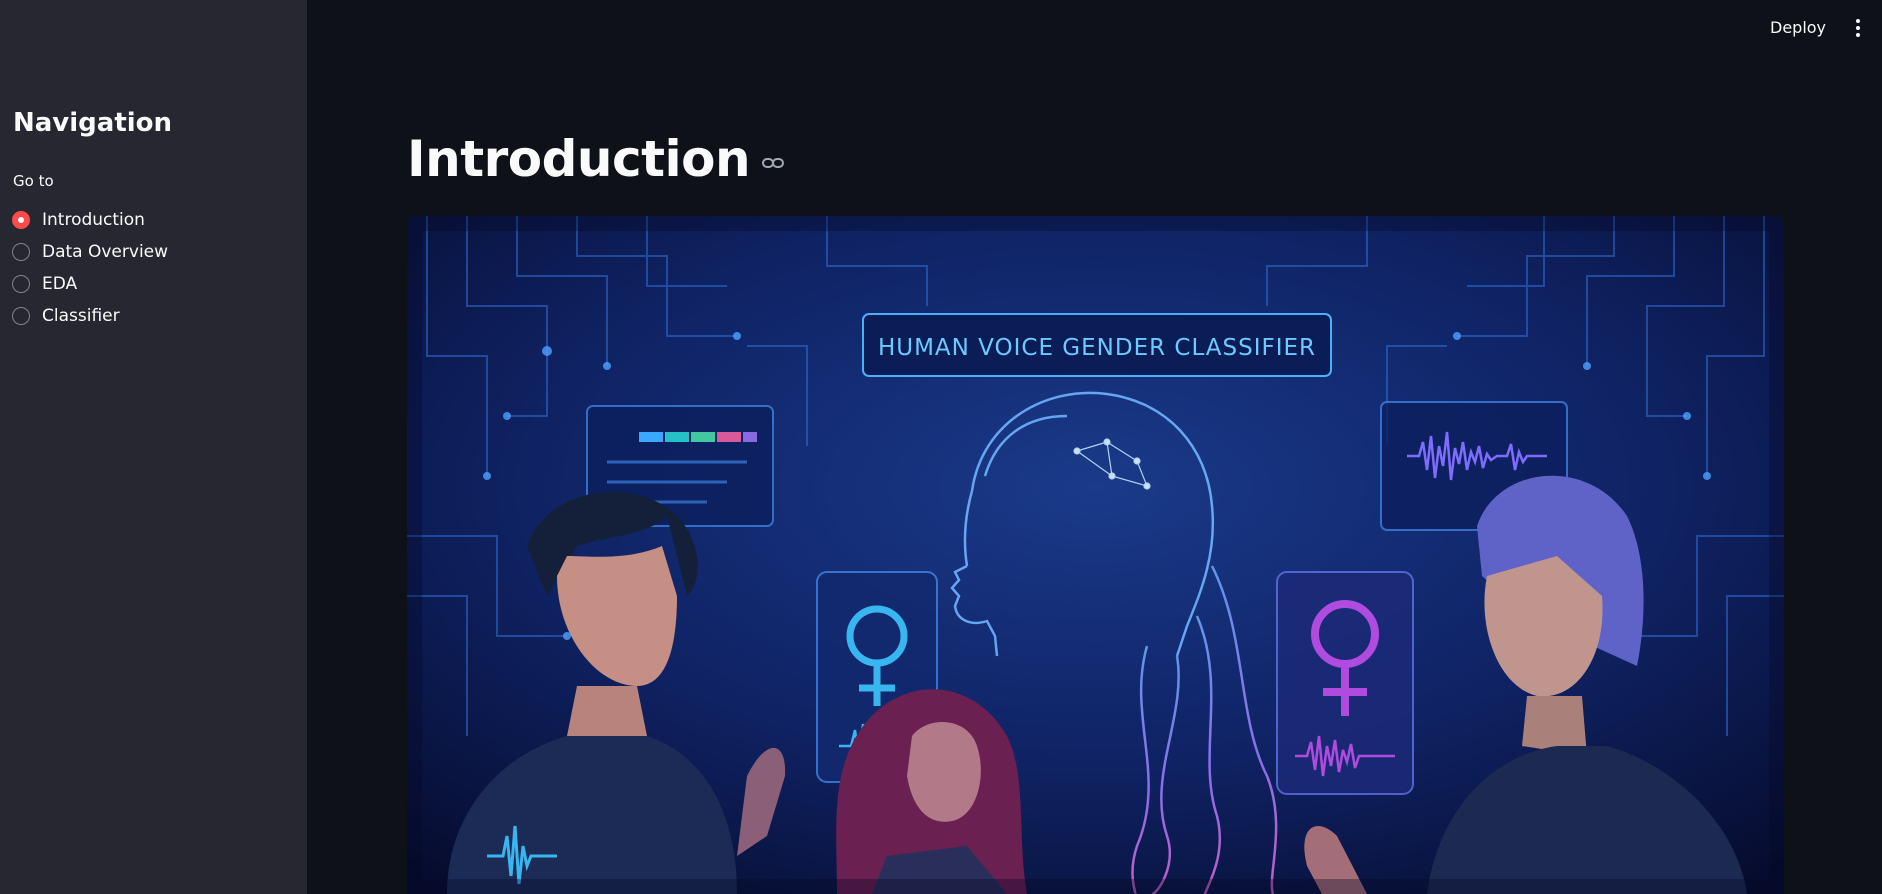 This screenshot has width=1882, height=894. I want to click on radio-option-label: Data Overview, so click(105, 252).